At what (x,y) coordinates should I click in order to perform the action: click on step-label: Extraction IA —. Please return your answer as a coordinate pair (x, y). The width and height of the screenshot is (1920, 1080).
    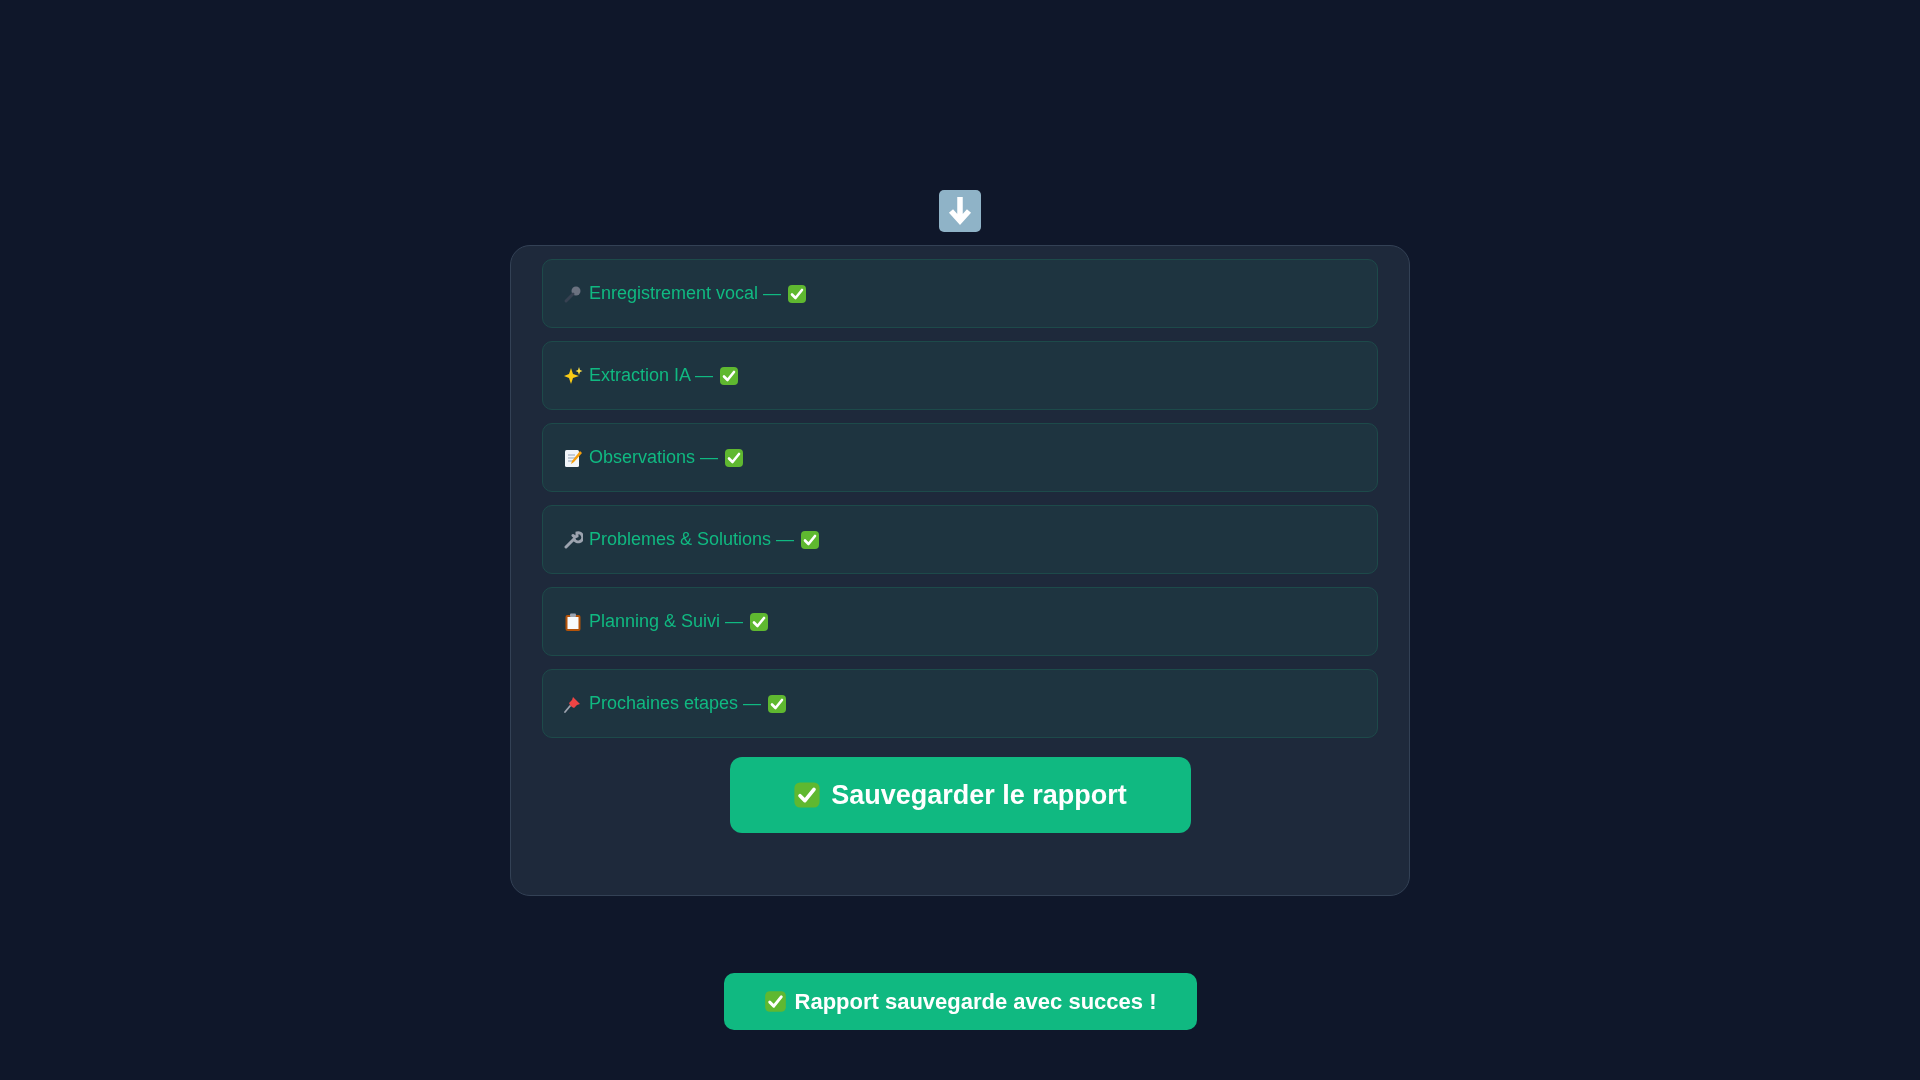
    Looking at the image, I should click on (651, 375).